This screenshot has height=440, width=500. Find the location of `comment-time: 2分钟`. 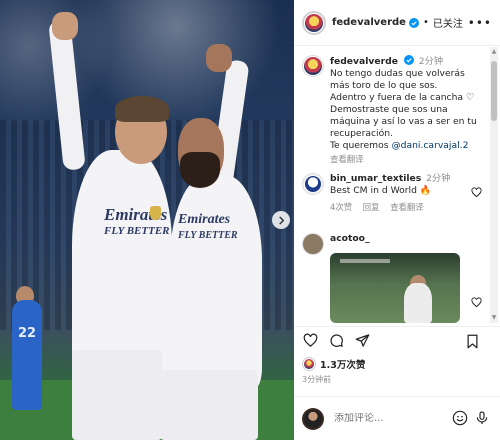

comment-time: 2分钟 is located at coordinates (438, 178).